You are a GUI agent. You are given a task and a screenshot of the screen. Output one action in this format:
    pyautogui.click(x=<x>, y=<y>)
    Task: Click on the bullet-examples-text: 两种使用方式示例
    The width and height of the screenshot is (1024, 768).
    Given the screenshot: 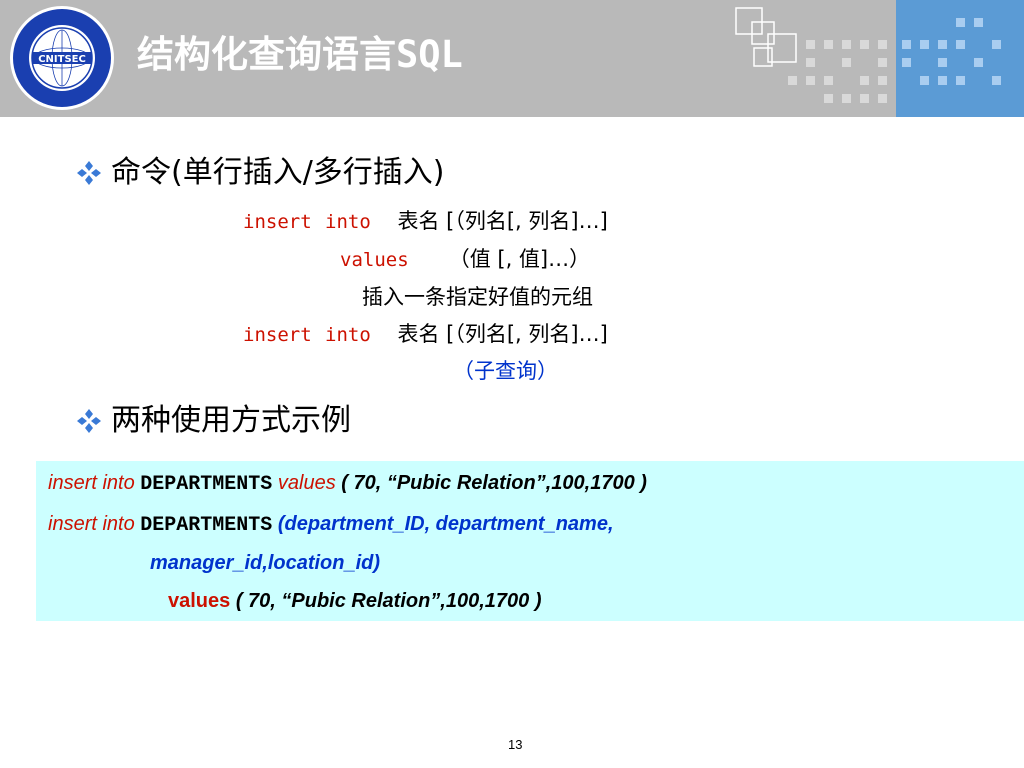 What is the action you would take?
    pyautogui.click(x=231, y=420)
    